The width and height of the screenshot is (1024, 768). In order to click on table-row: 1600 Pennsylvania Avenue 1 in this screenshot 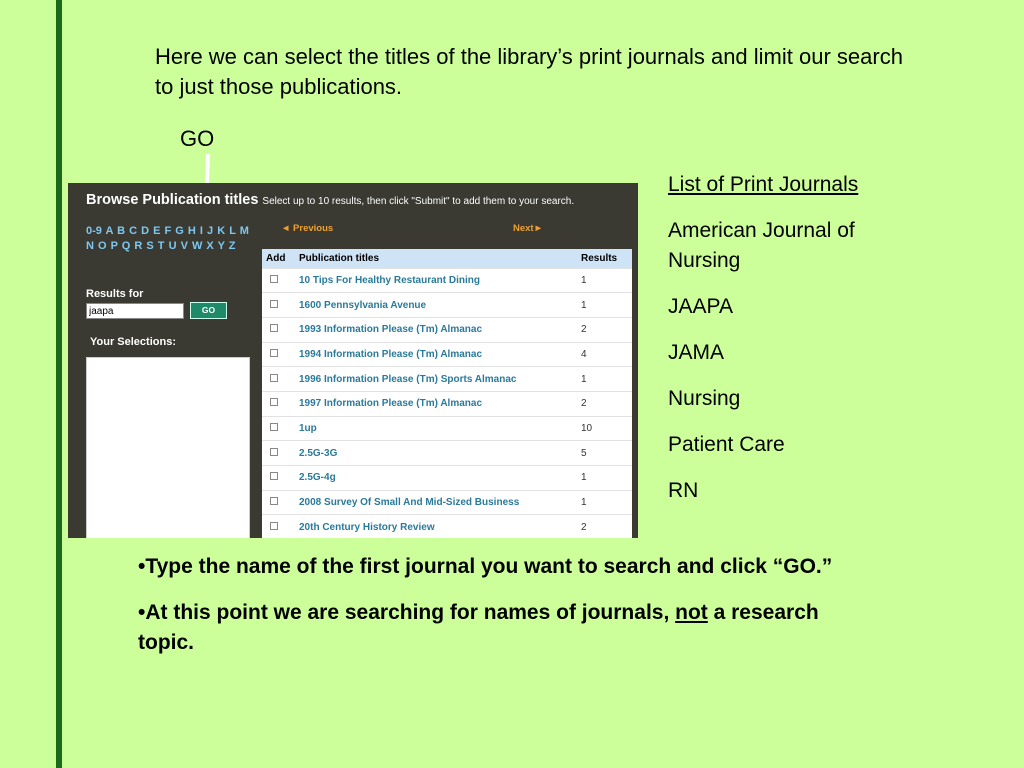, I will do `click(447, 305)`.